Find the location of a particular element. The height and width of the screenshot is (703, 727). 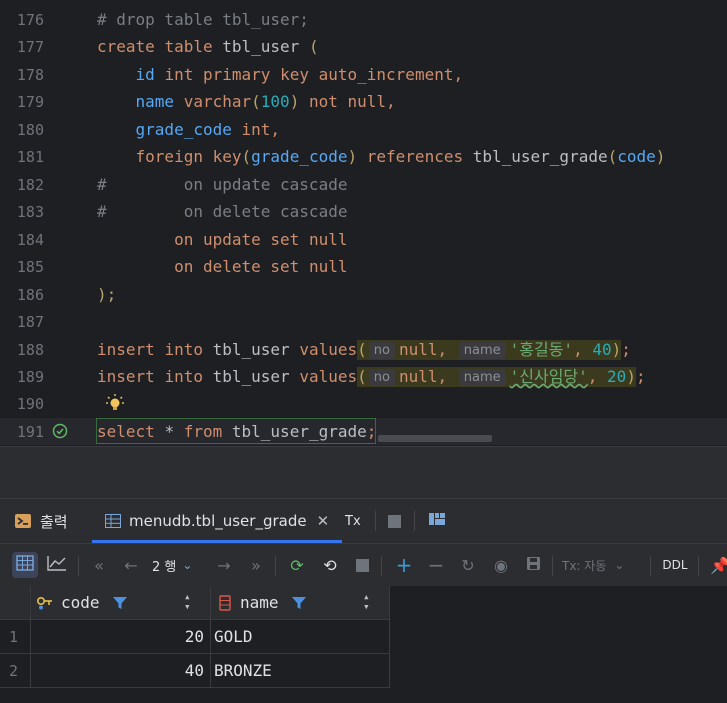

cancel-query-button is located at coordinates (362, 565).